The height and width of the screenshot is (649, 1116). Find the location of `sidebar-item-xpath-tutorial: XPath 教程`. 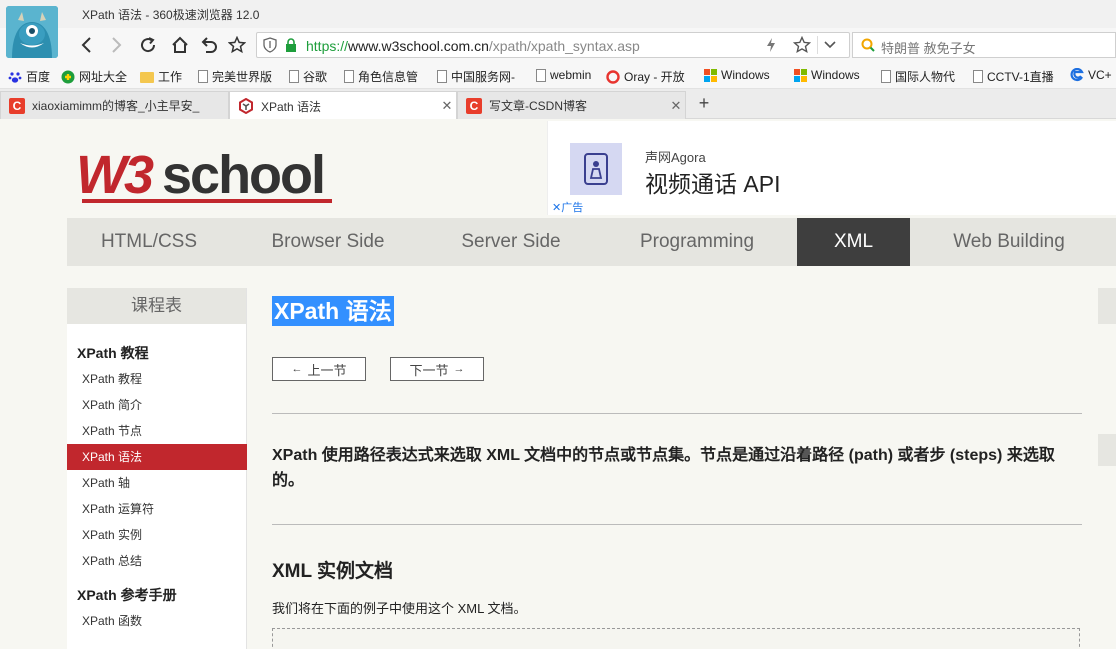

sidebar-item-xpath-tutorial: XPath 教程 is located at coordinates (157, 379).